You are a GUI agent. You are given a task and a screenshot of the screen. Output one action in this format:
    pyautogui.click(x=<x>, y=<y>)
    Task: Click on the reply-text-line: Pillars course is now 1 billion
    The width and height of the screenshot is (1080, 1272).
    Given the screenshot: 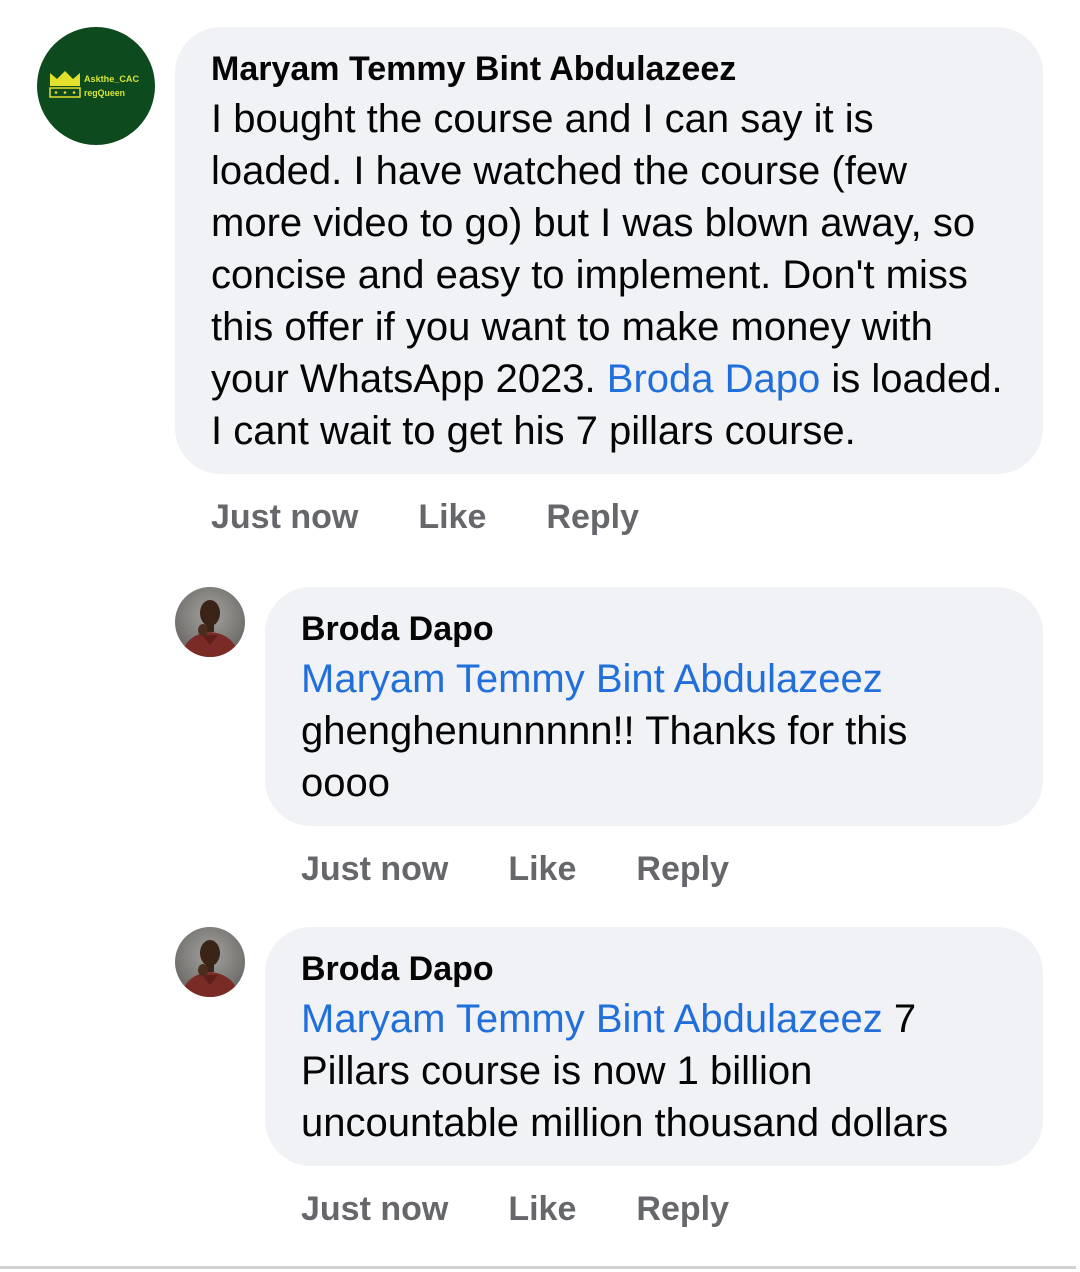 What is the action you would take?
    pyautogui.click(x=557, y=1071)
    